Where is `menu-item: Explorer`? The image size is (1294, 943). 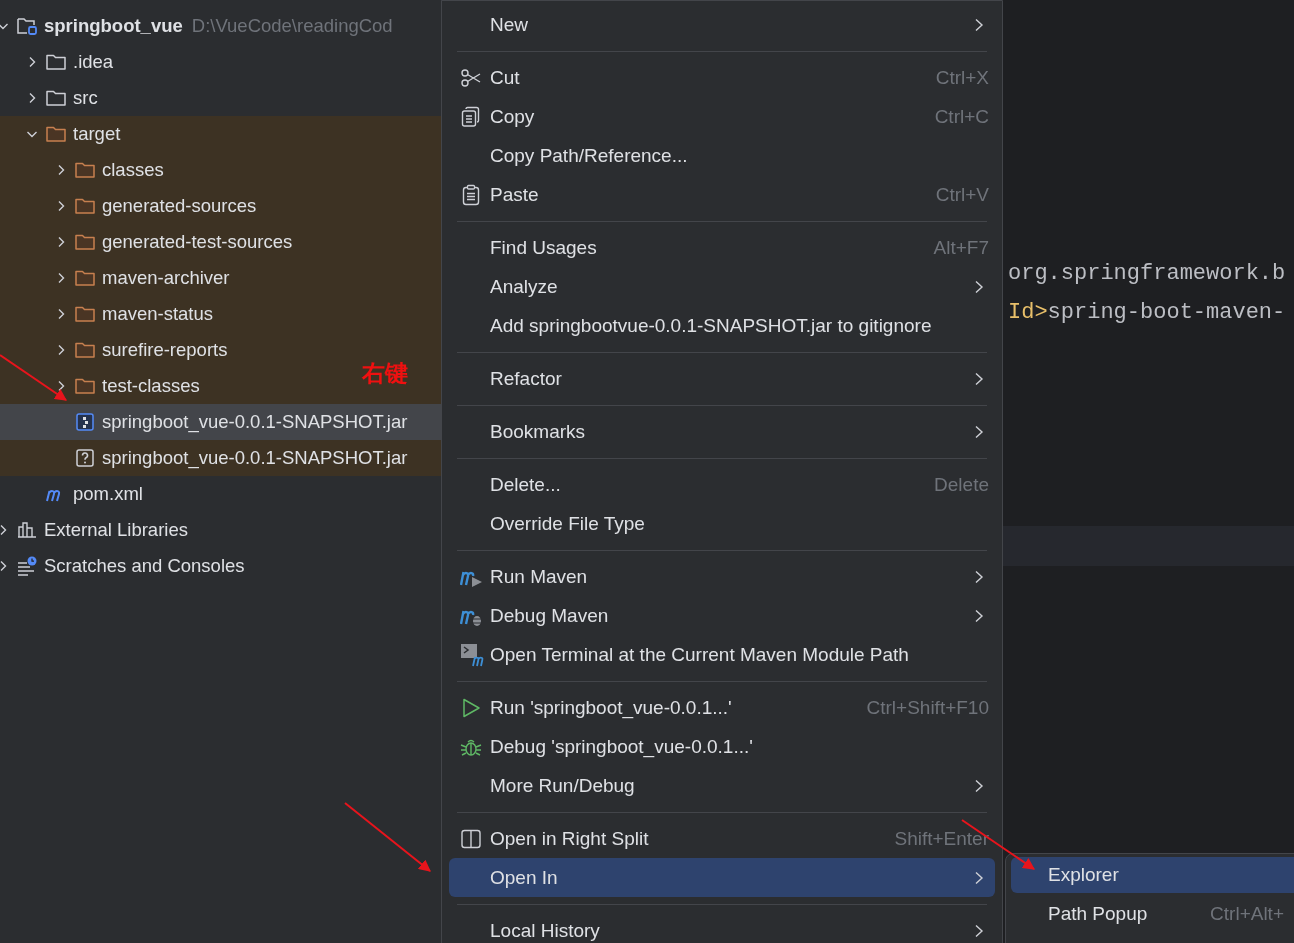 menu-item: Explorer is located at coordinates (1152, 875).